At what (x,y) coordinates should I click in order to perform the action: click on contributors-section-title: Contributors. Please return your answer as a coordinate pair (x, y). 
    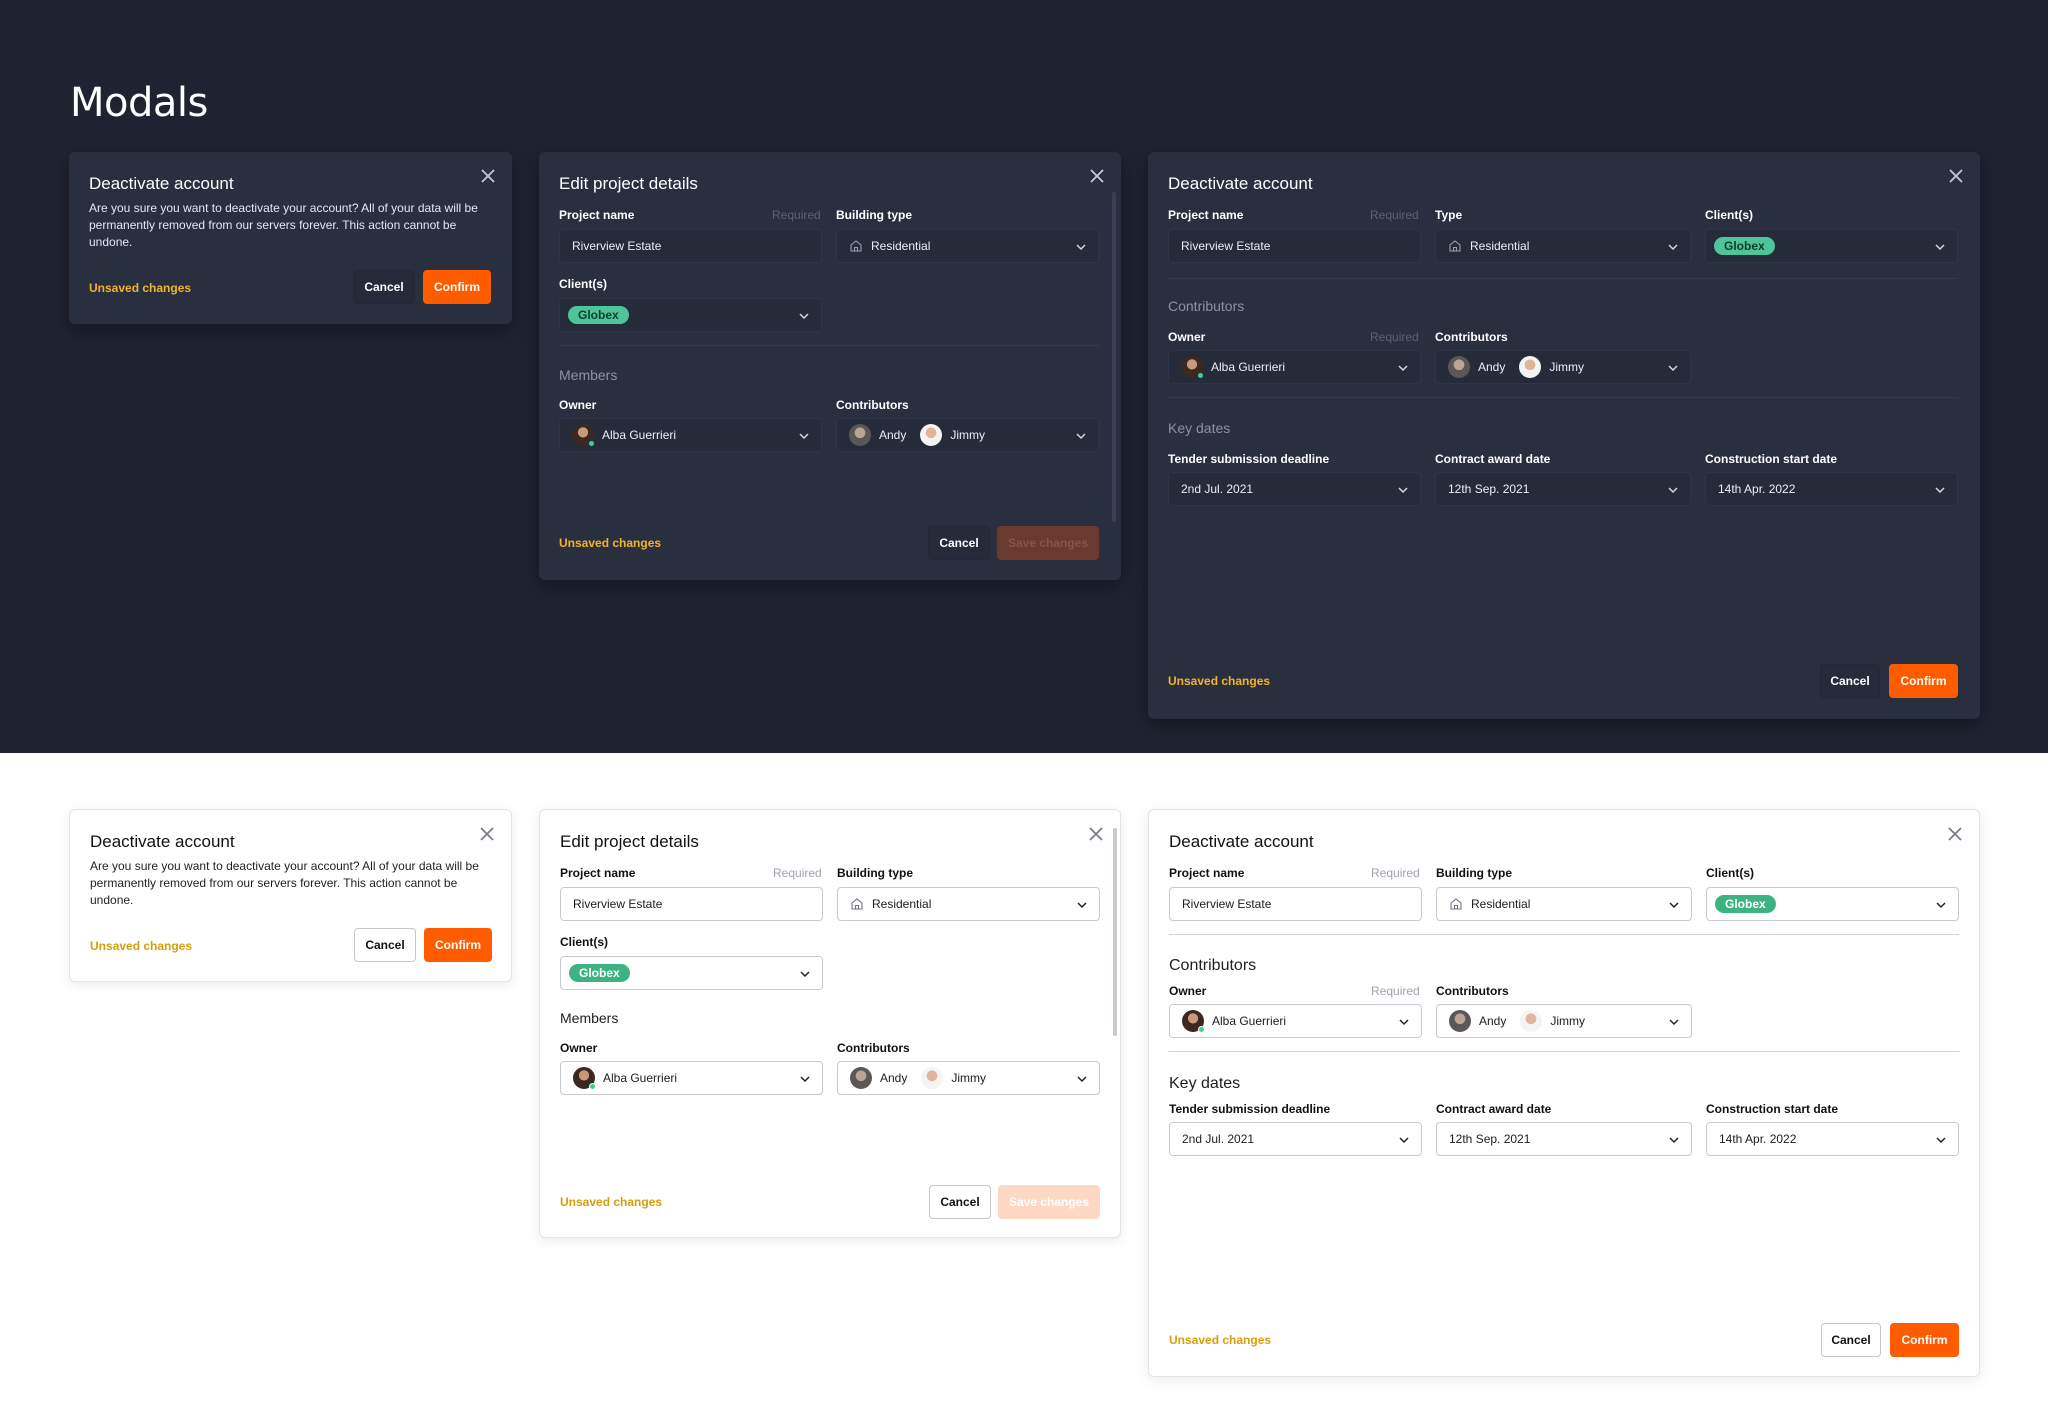
    Looking at the image, I should click on (1213, 965).